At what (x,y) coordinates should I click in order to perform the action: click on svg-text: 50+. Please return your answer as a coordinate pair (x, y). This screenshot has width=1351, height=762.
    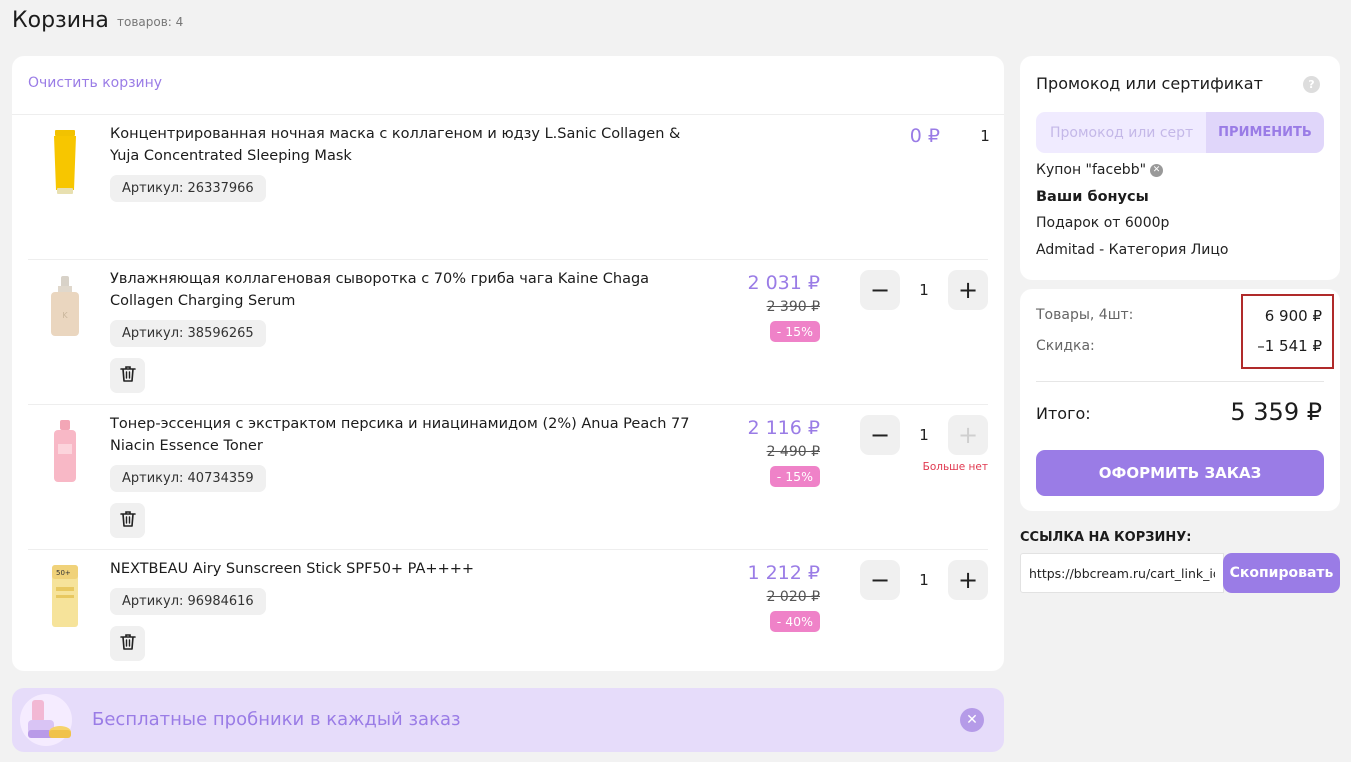
    Looking at the image, I should click on (63, 573).